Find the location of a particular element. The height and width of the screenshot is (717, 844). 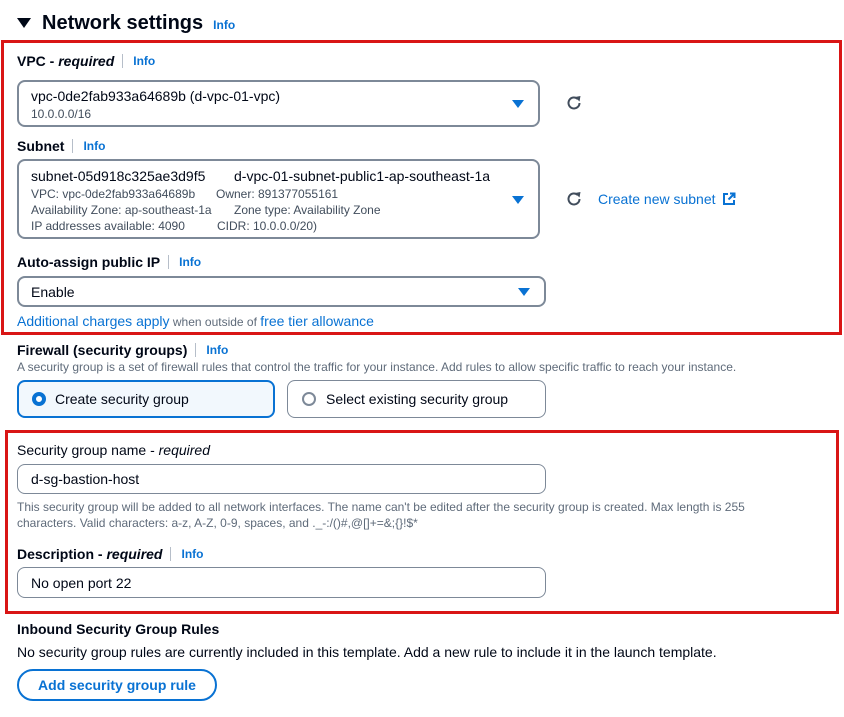

subnet-ips: IP addresses available: 4090 is located at coordinates (108, 226).